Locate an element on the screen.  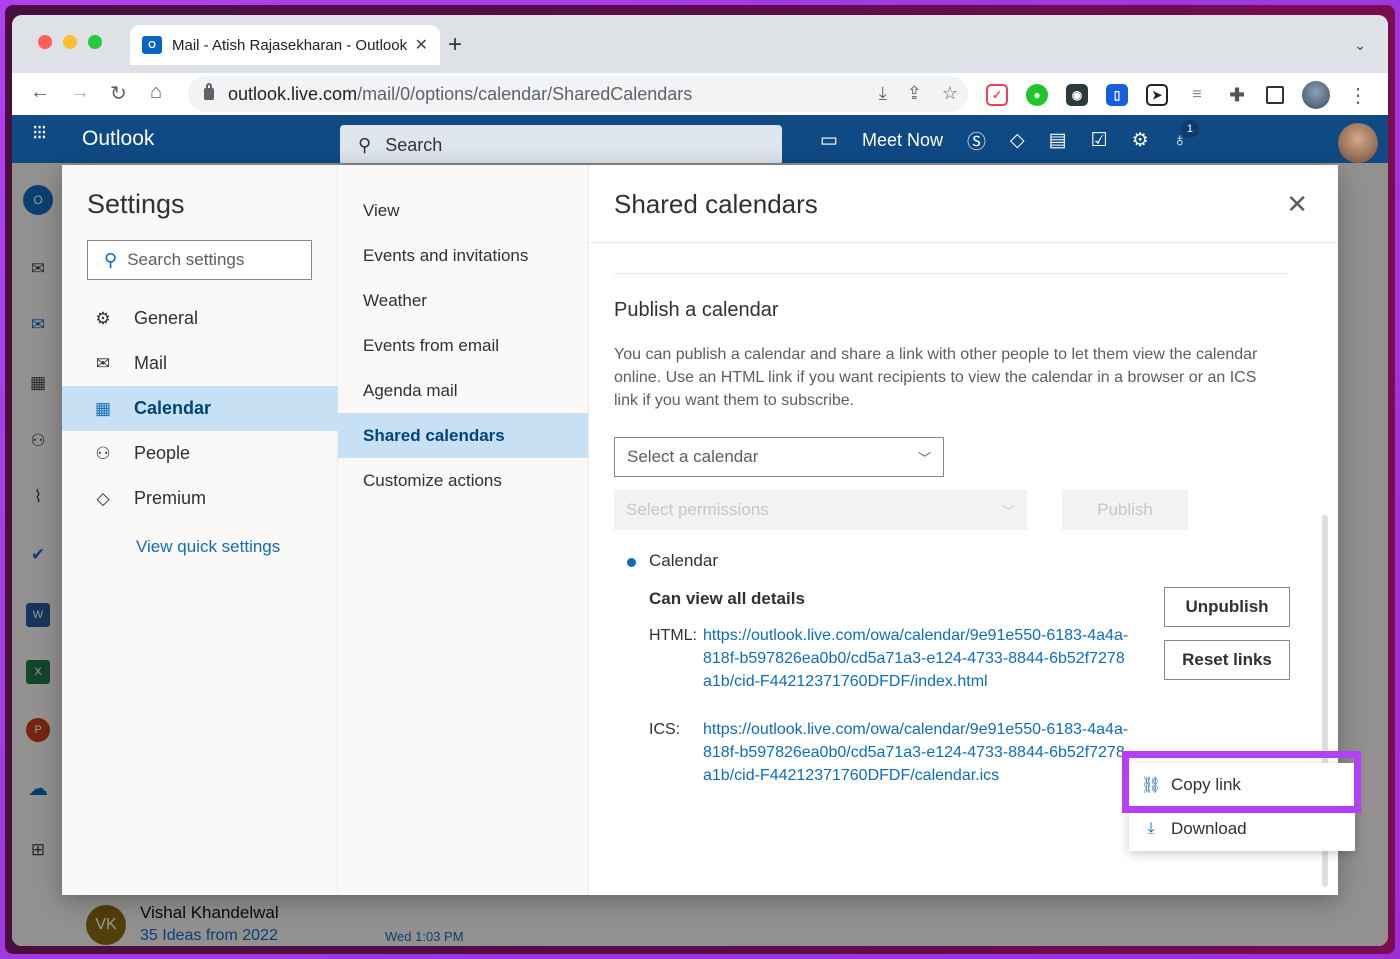
html-link-label: HTML: is located at coordinates (673, 635).